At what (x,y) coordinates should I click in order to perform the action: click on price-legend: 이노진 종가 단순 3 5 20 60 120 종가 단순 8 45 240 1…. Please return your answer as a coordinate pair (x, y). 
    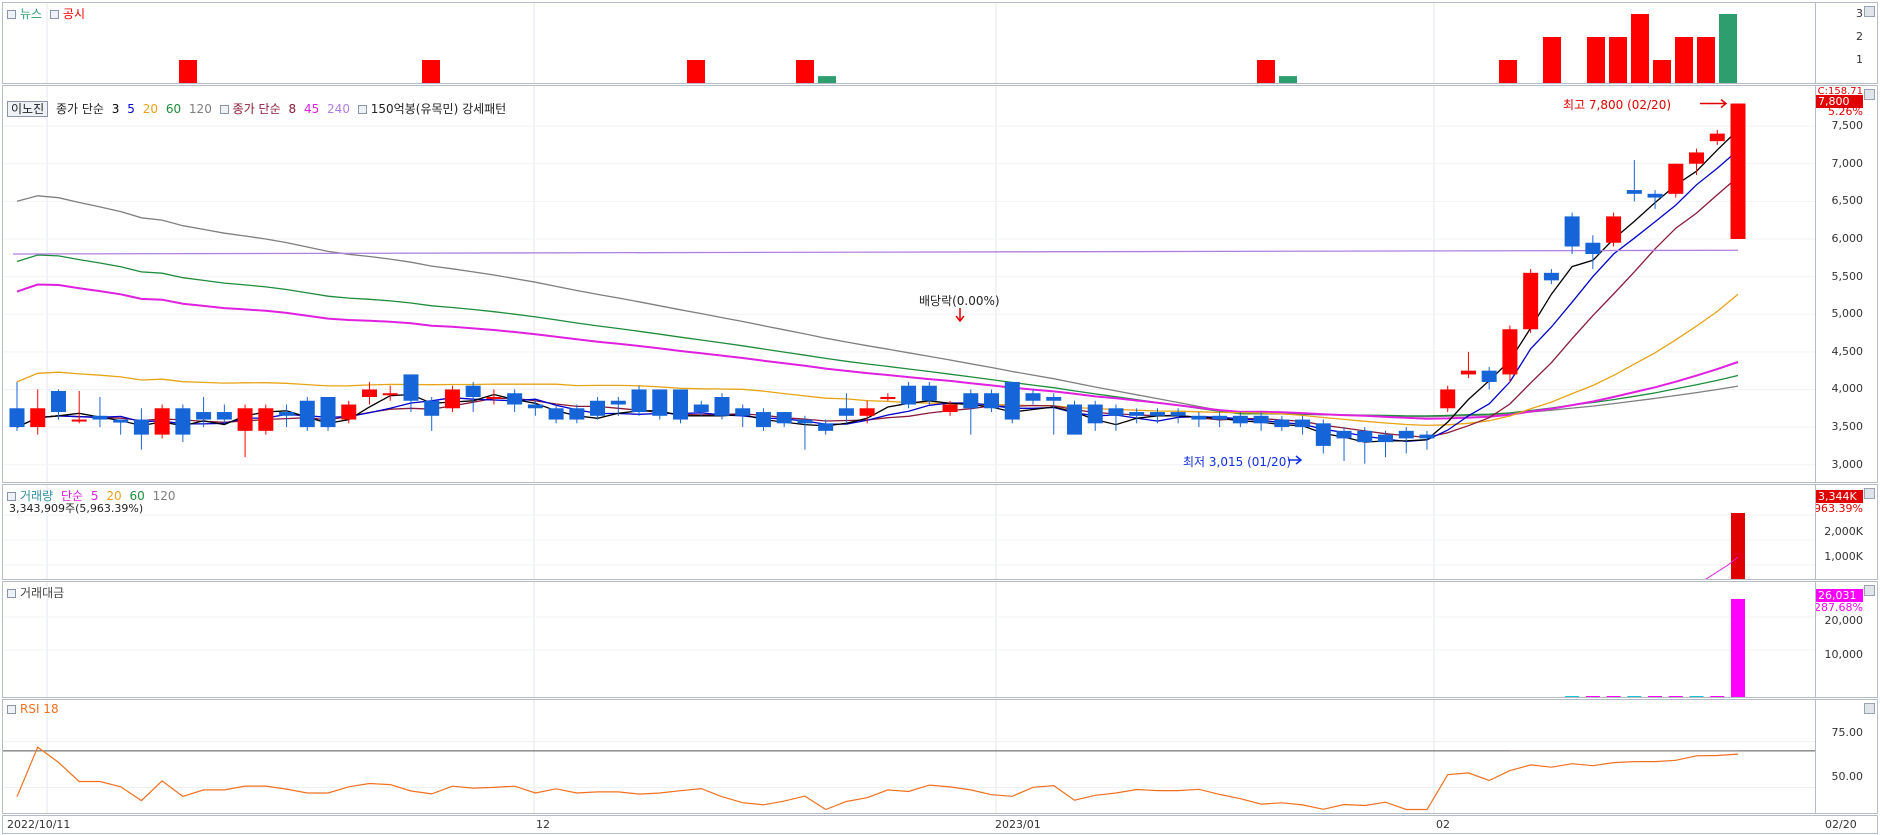
    Looking at the image, I should click on (258, 108).